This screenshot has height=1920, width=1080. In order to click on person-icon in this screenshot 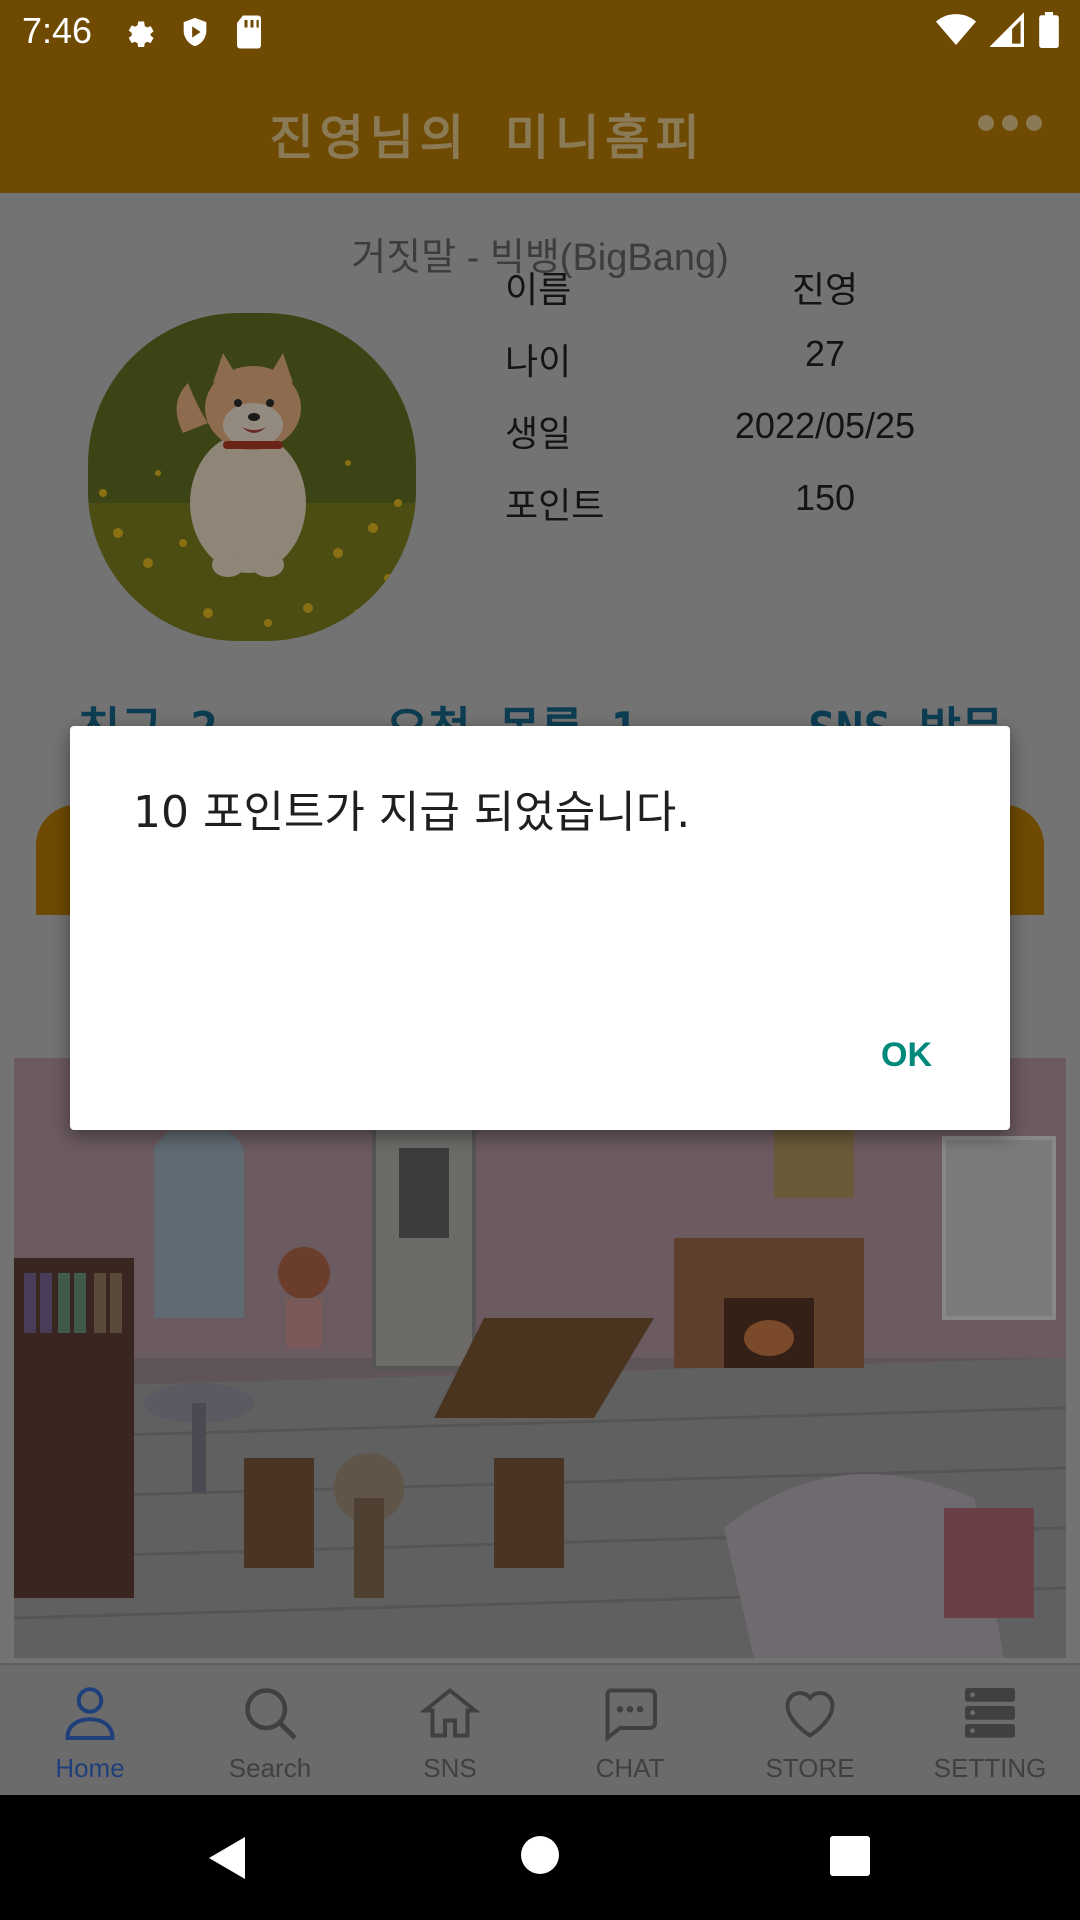, I will do `click(90, 1713)`.